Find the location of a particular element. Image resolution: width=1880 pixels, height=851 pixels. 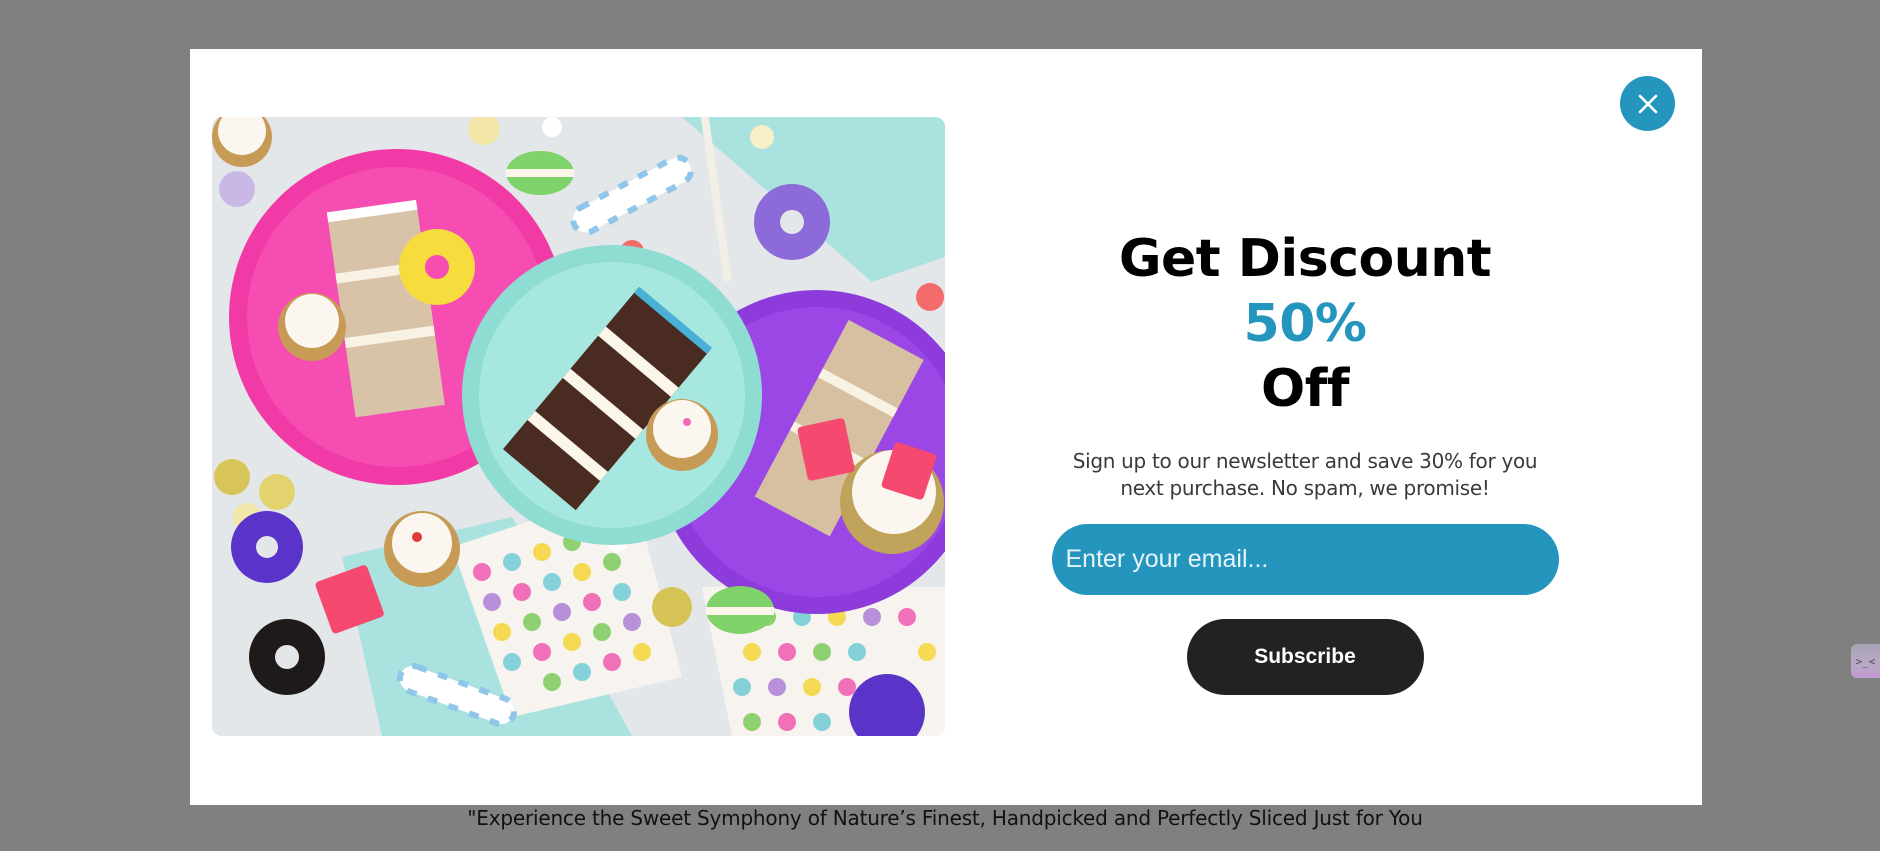

close-icon is located at coordinates (1647, 103).